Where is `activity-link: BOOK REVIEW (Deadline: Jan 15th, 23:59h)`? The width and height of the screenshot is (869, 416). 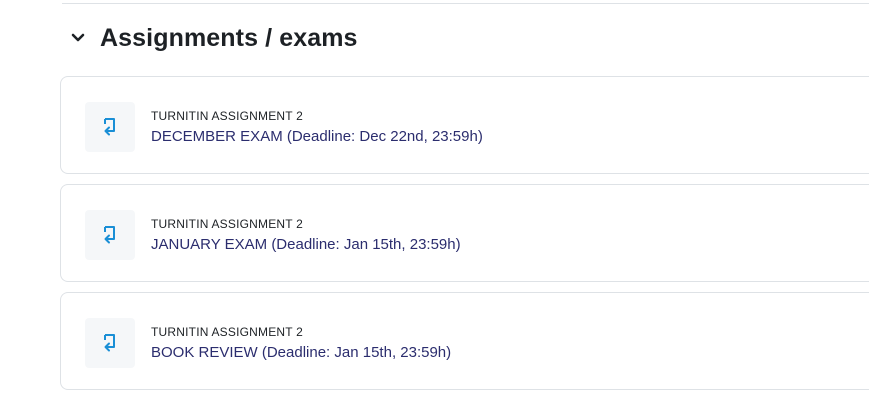
activity-link: BOOK REVIEW (Deadline: Jan 15th, 23:59h) is located at coordinates (301, 353).